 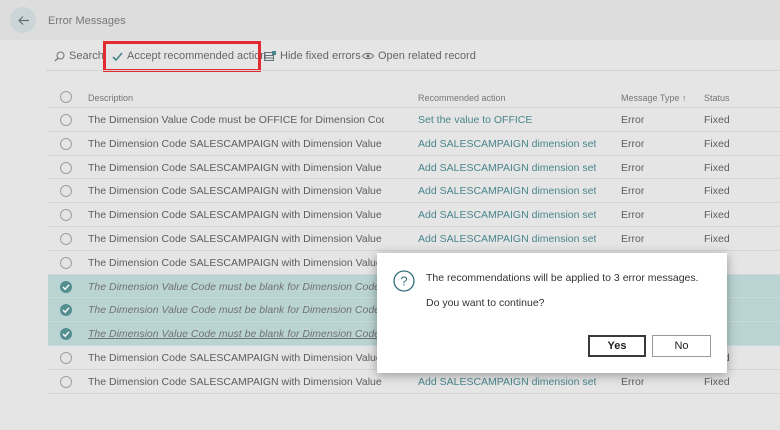 I want to click on question-icon: ?, so click(x=404, y=281).